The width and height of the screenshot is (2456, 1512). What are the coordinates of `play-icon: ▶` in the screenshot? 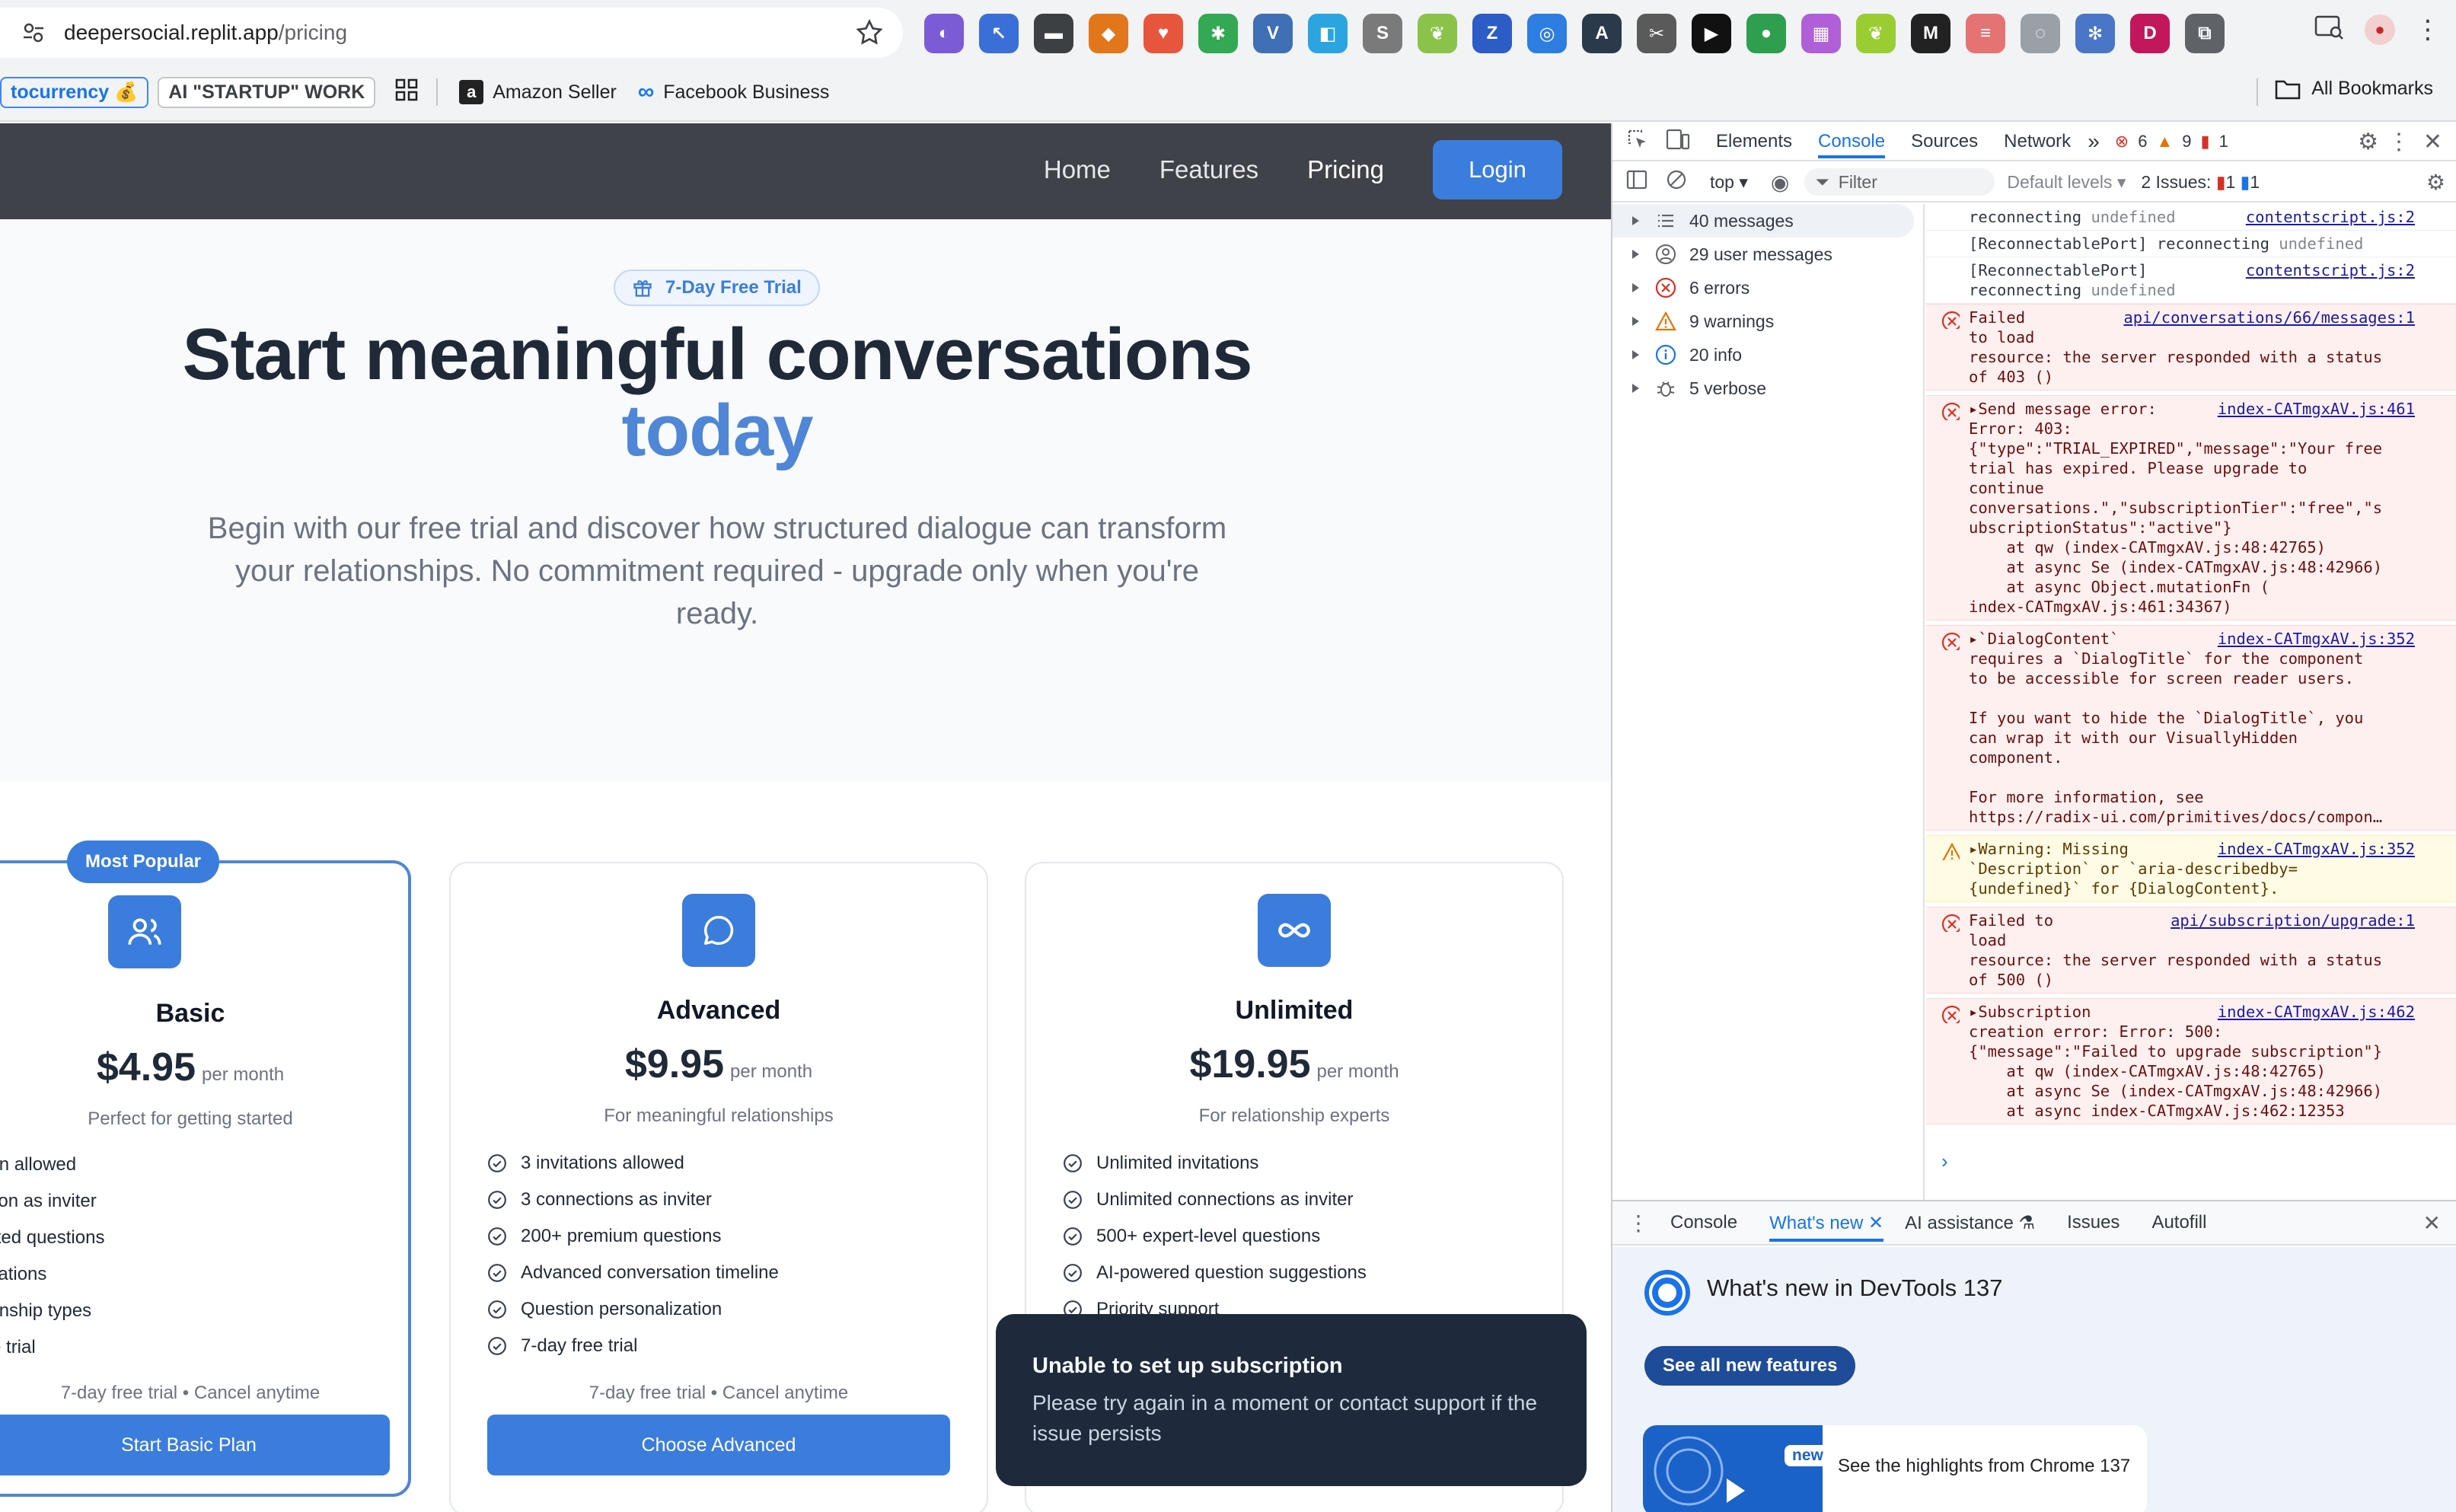 It's located at (1711, 33).